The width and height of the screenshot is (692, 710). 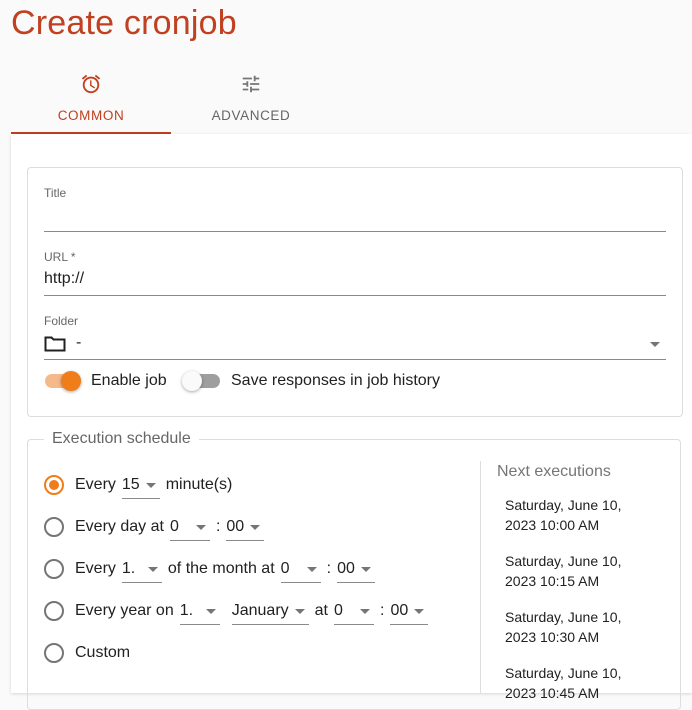 What do you see at coordinates (563, 627) in the screenshot?
I see `next-execution-item: Saturday, June 10, 2023 10:30 AM` at bounding box center [563, 627].